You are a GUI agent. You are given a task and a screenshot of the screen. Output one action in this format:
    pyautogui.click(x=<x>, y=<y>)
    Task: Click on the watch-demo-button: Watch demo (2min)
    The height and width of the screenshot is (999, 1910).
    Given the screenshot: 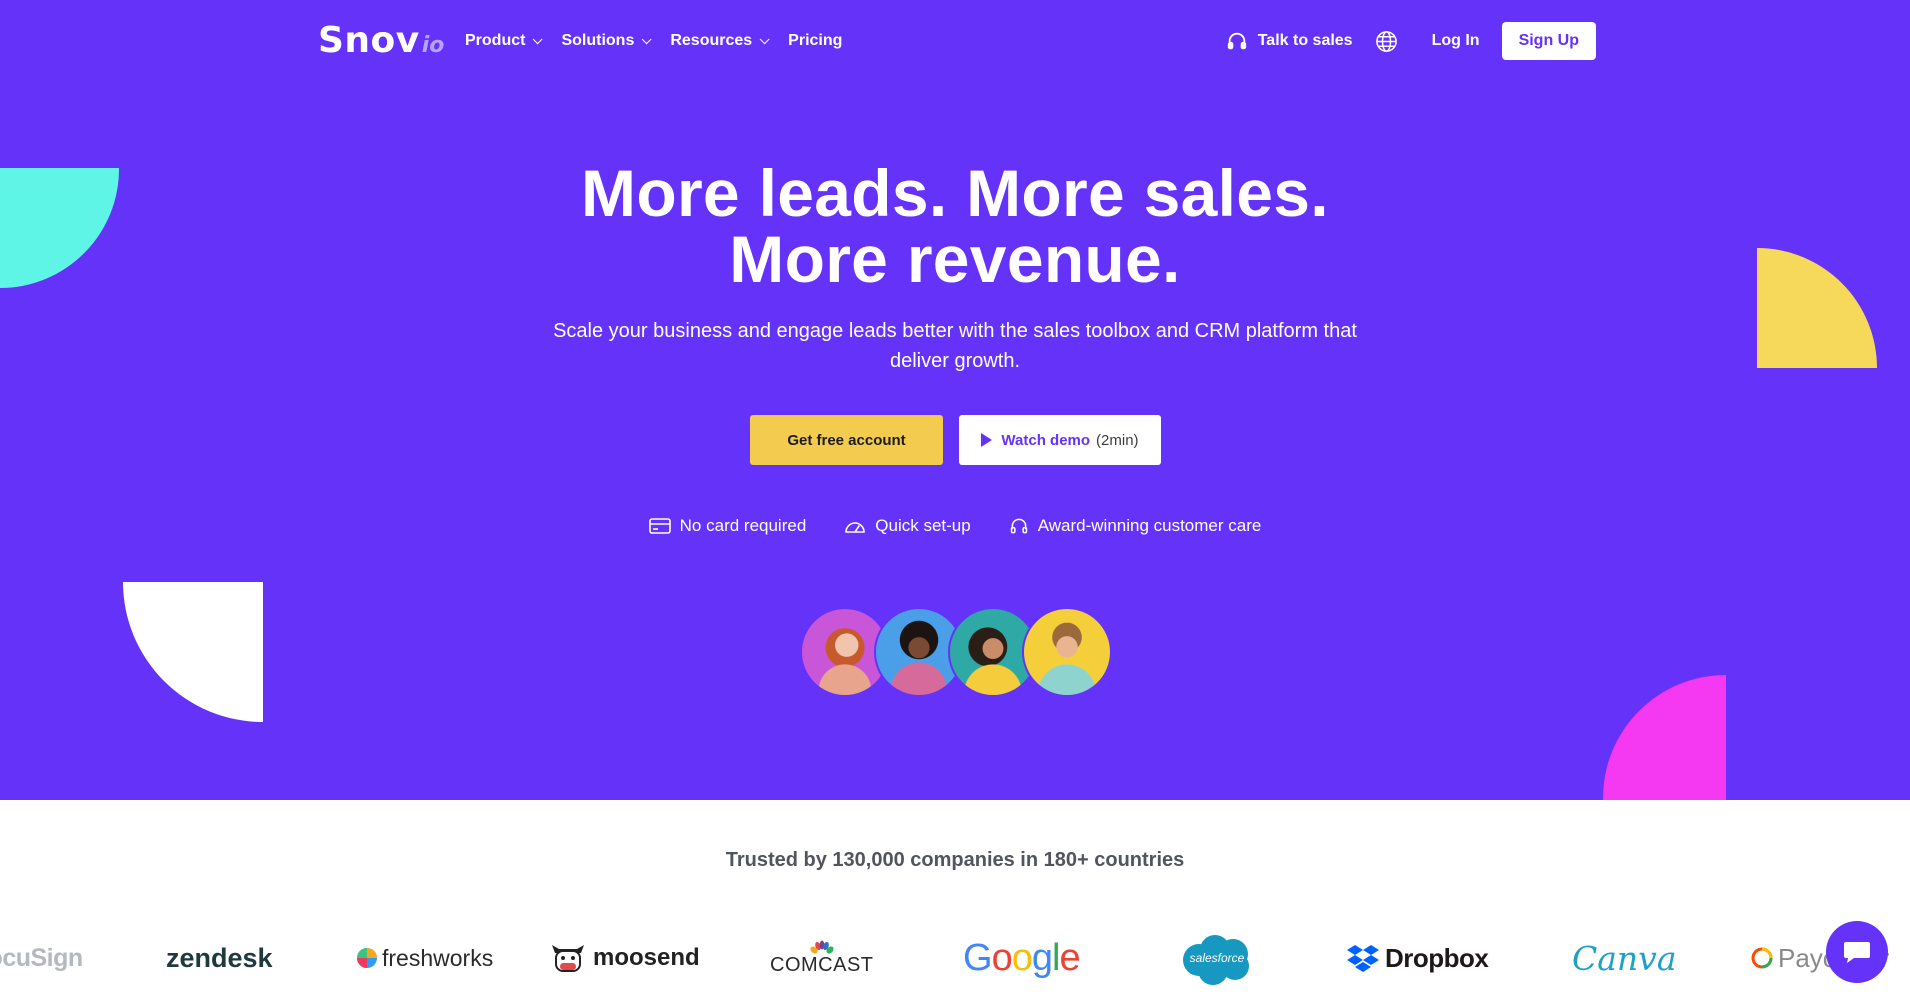 What is the action you would take?
    pyautogui.click(x=1060, y=440)
    